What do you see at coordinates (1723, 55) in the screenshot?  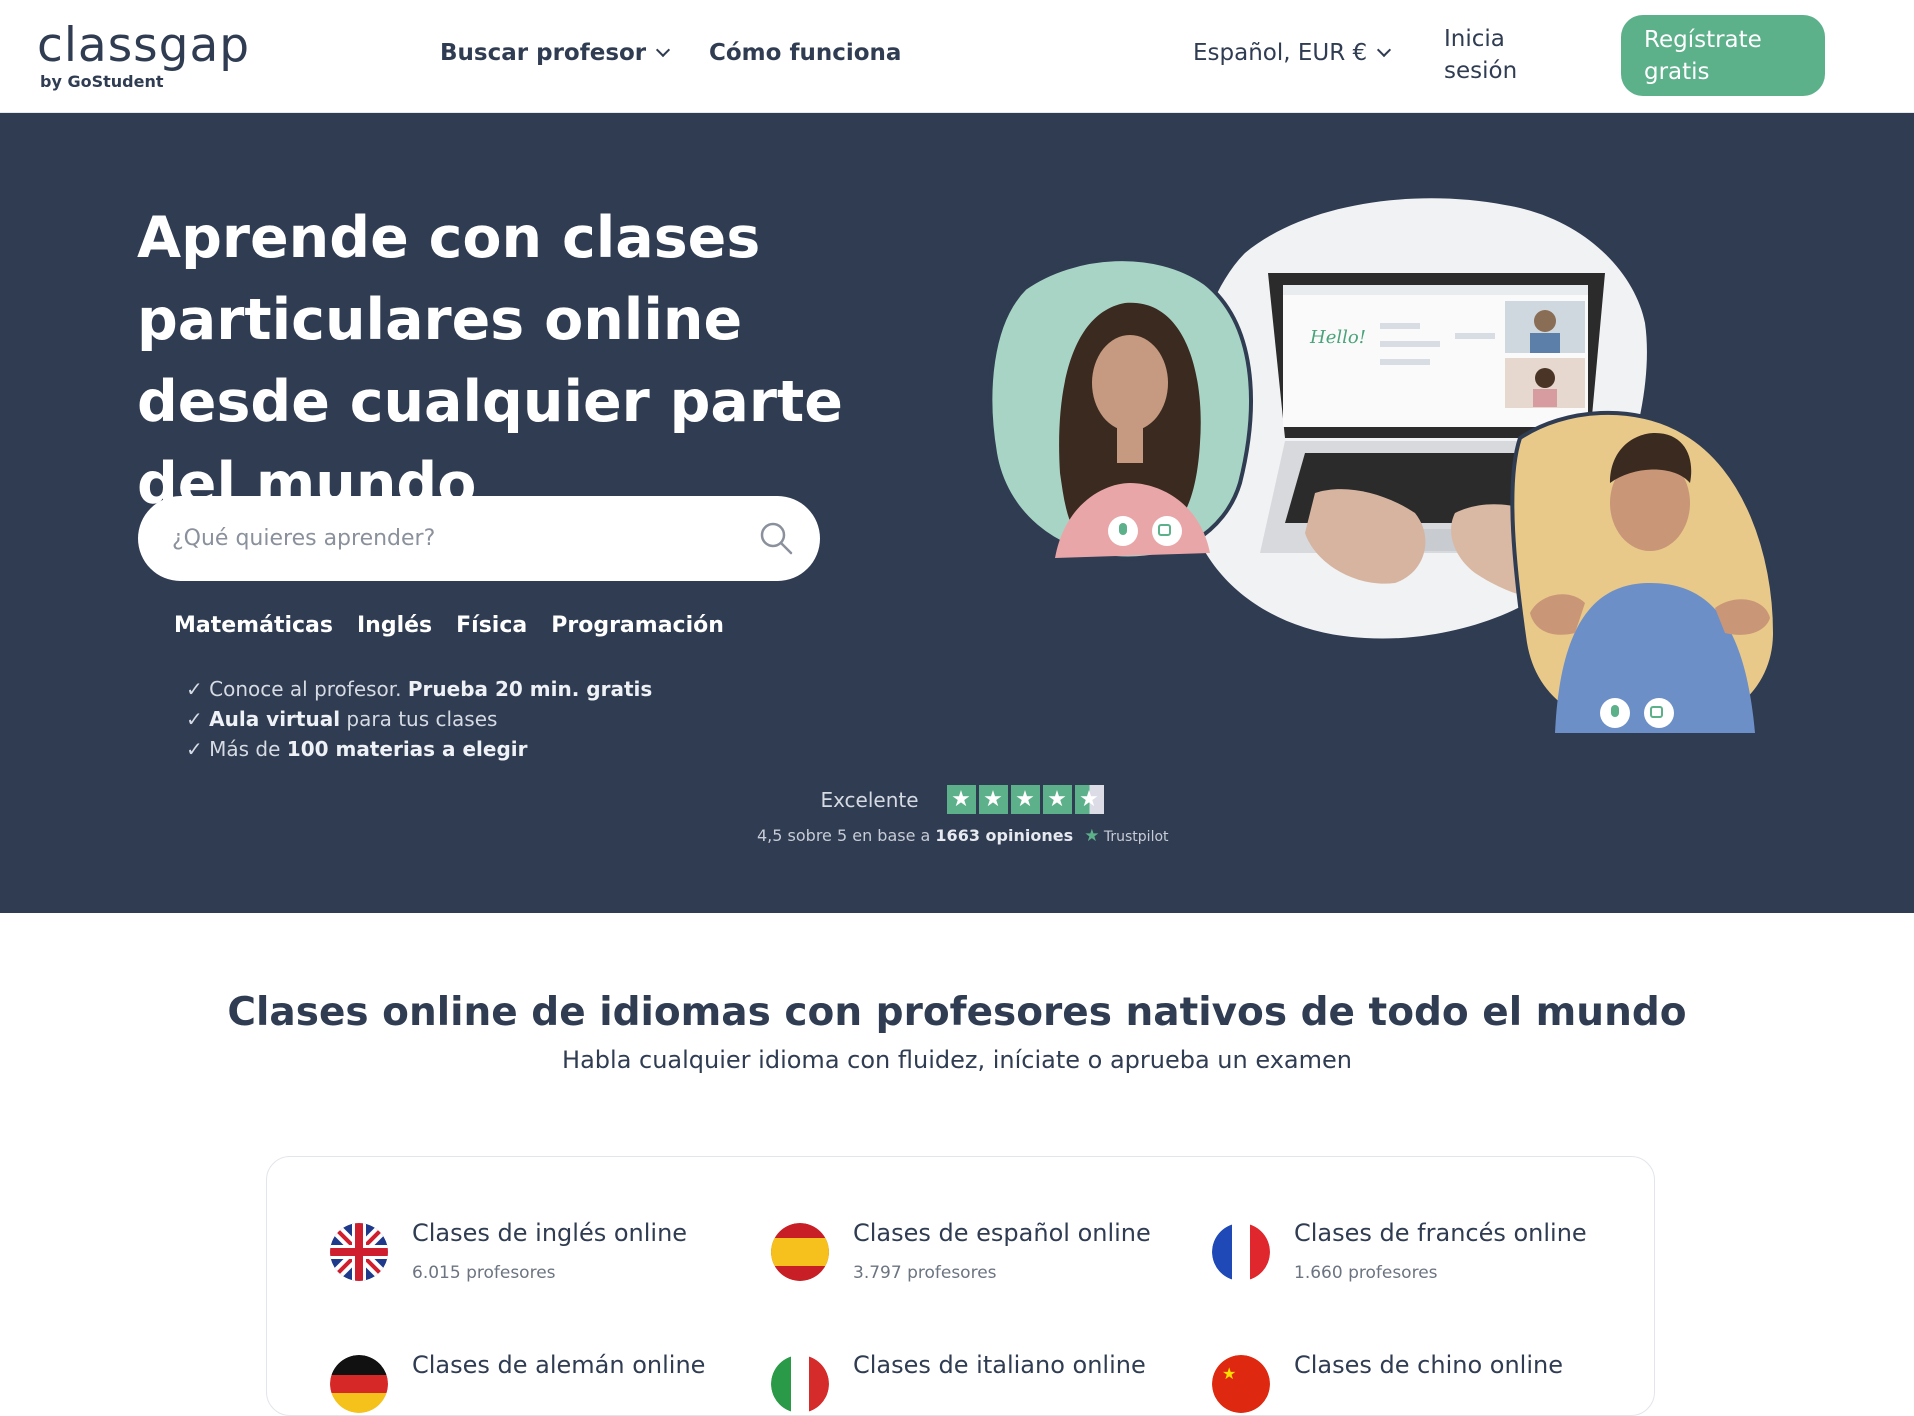 I see `signup-button: Regístrate gratis` at bounding box center [1723, 55].